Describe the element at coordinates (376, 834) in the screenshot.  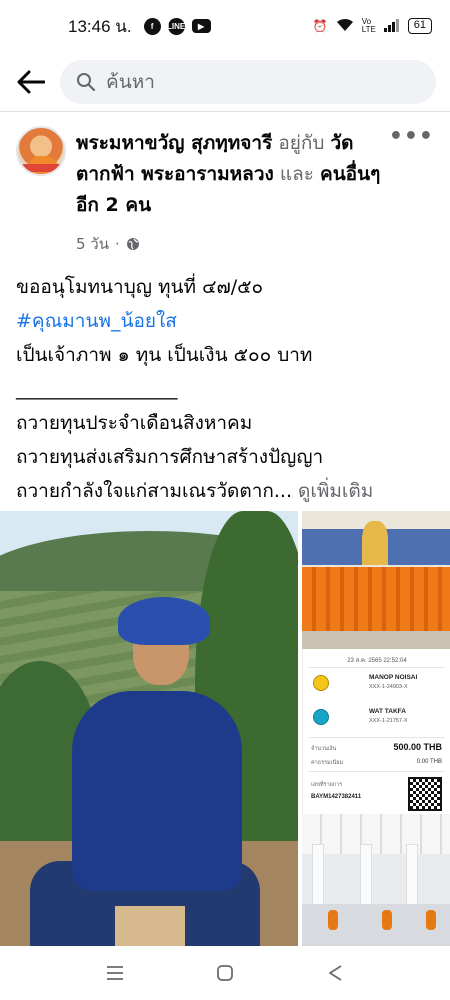
I see `photo-ceiling` at that location.